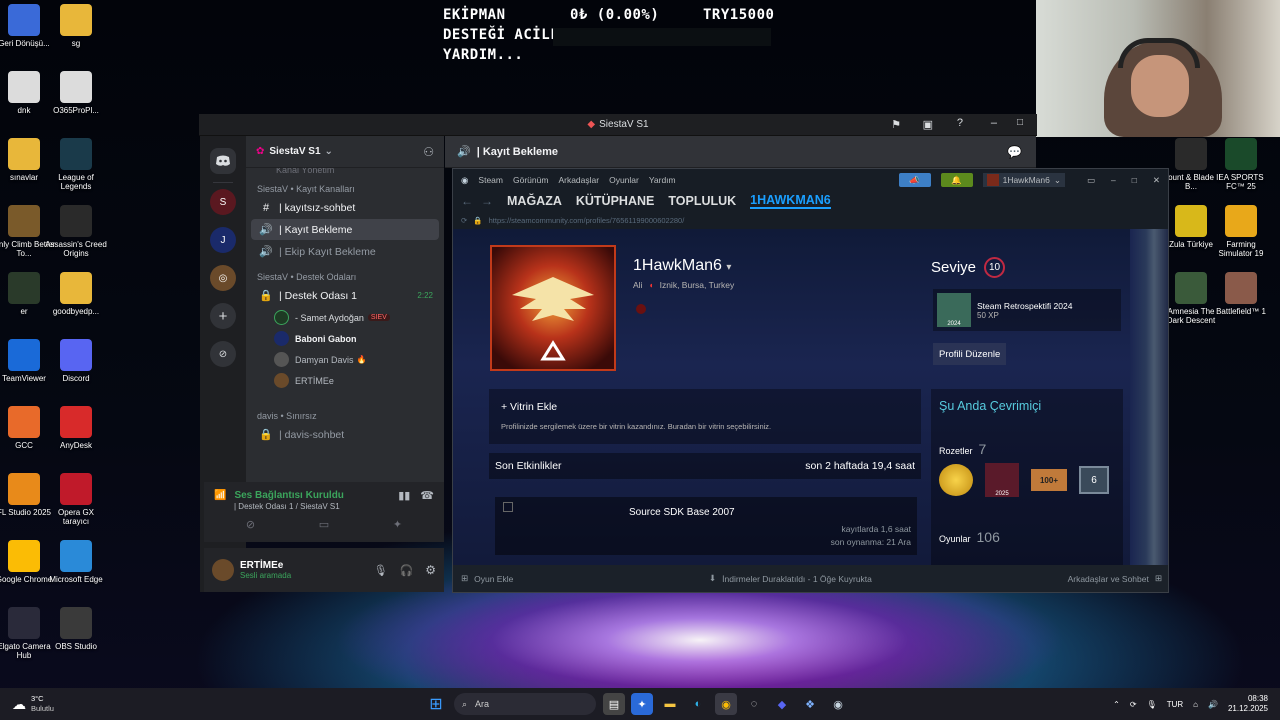  I want to click on profile-avatar, so click(553, 308).